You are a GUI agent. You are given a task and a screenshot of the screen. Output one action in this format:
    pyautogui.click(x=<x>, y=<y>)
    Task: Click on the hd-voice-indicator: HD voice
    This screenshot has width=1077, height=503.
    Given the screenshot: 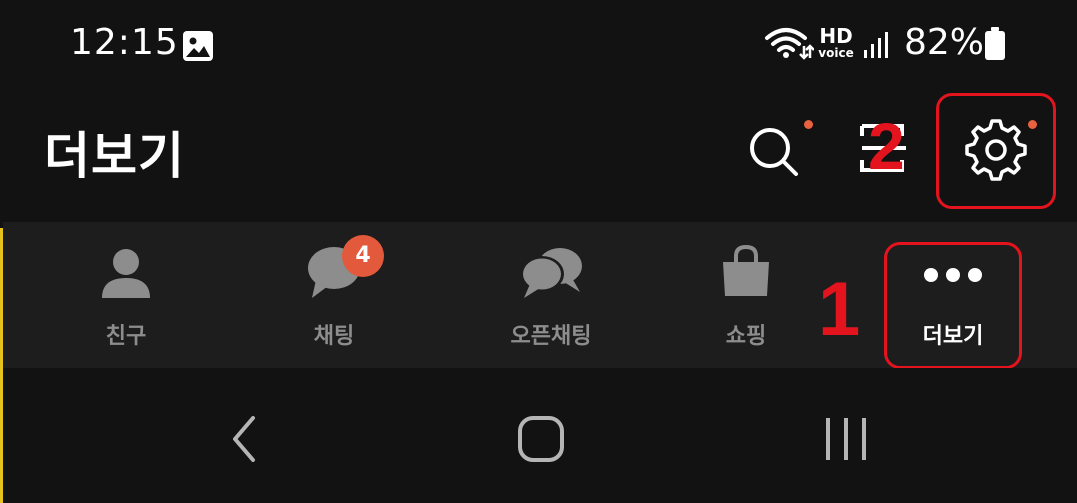 What is the action you would take?
    pyautogui.click(x=836, y=42)
    